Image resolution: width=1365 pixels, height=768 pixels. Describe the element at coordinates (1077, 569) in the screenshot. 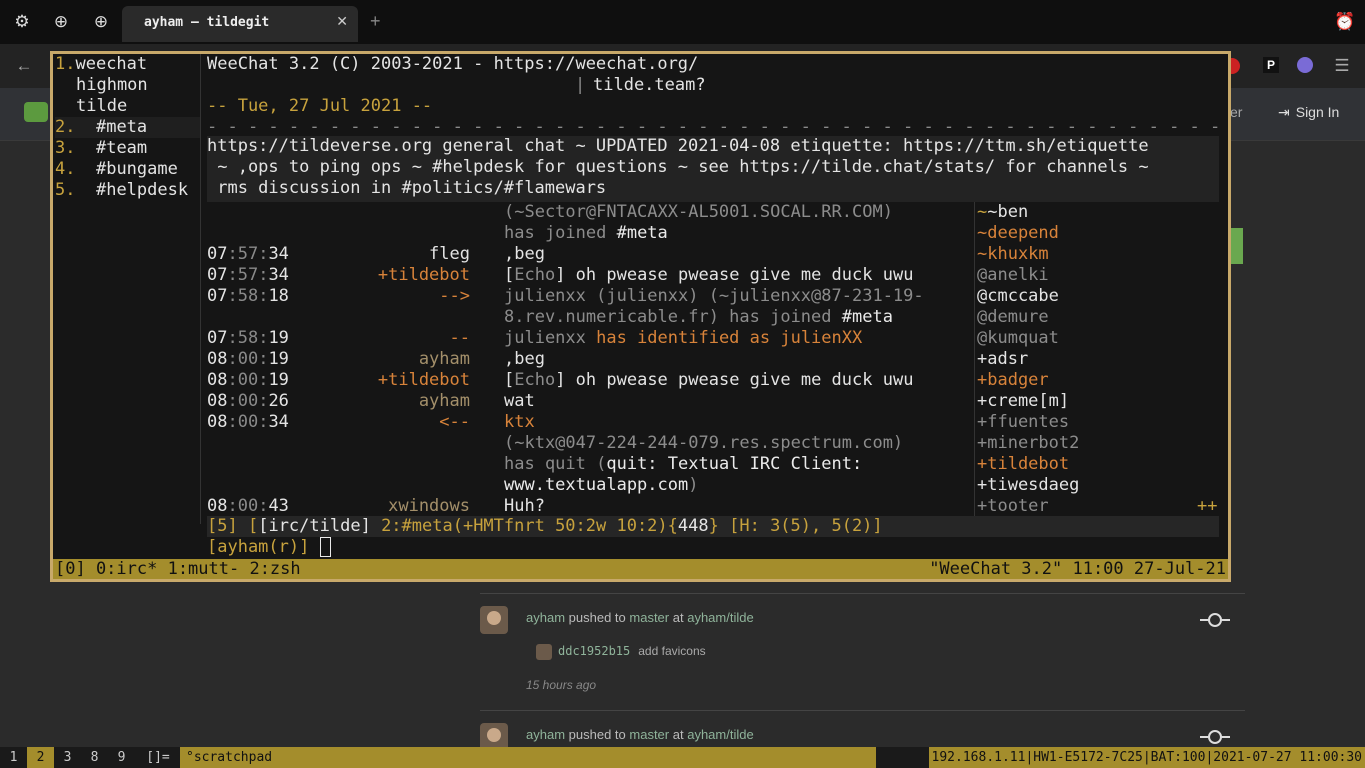

I see `tmux-status-right: "WeeChat 3.2" 11:00 27-Jul-21` at that location.